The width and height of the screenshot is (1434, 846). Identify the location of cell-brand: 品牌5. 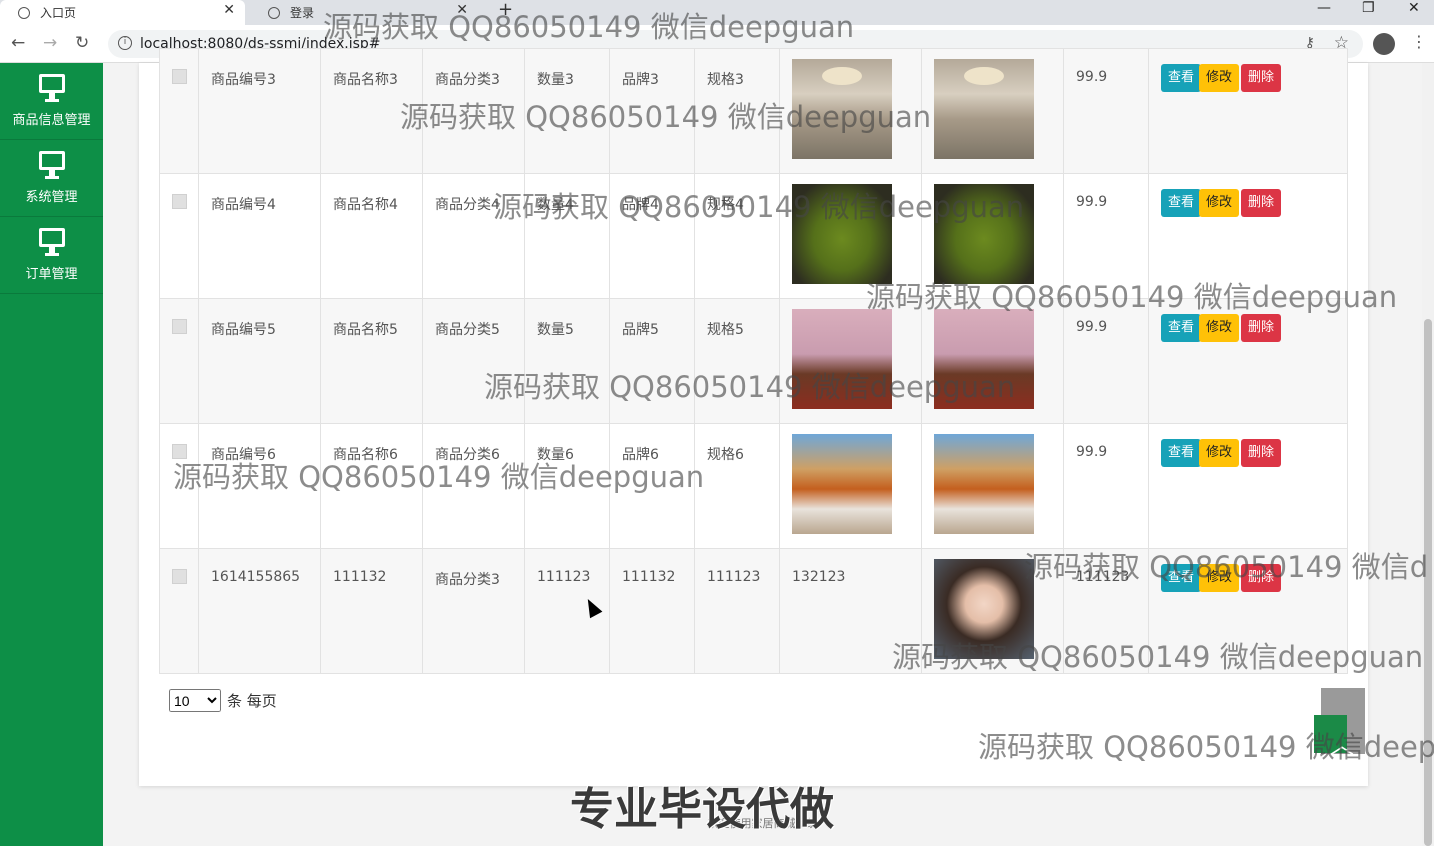
(640, 330).